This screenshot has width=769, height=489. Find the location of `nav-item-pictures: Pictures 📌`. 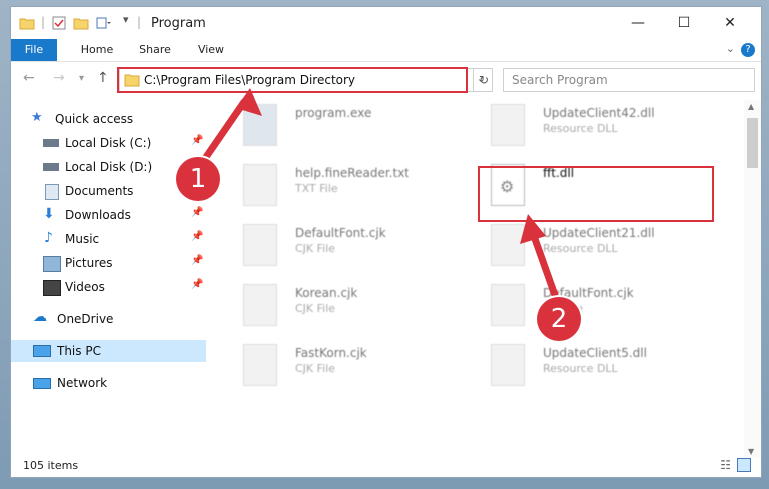

nav-item-pictures: Pictures 📌 is located at coordinates (108, 263).